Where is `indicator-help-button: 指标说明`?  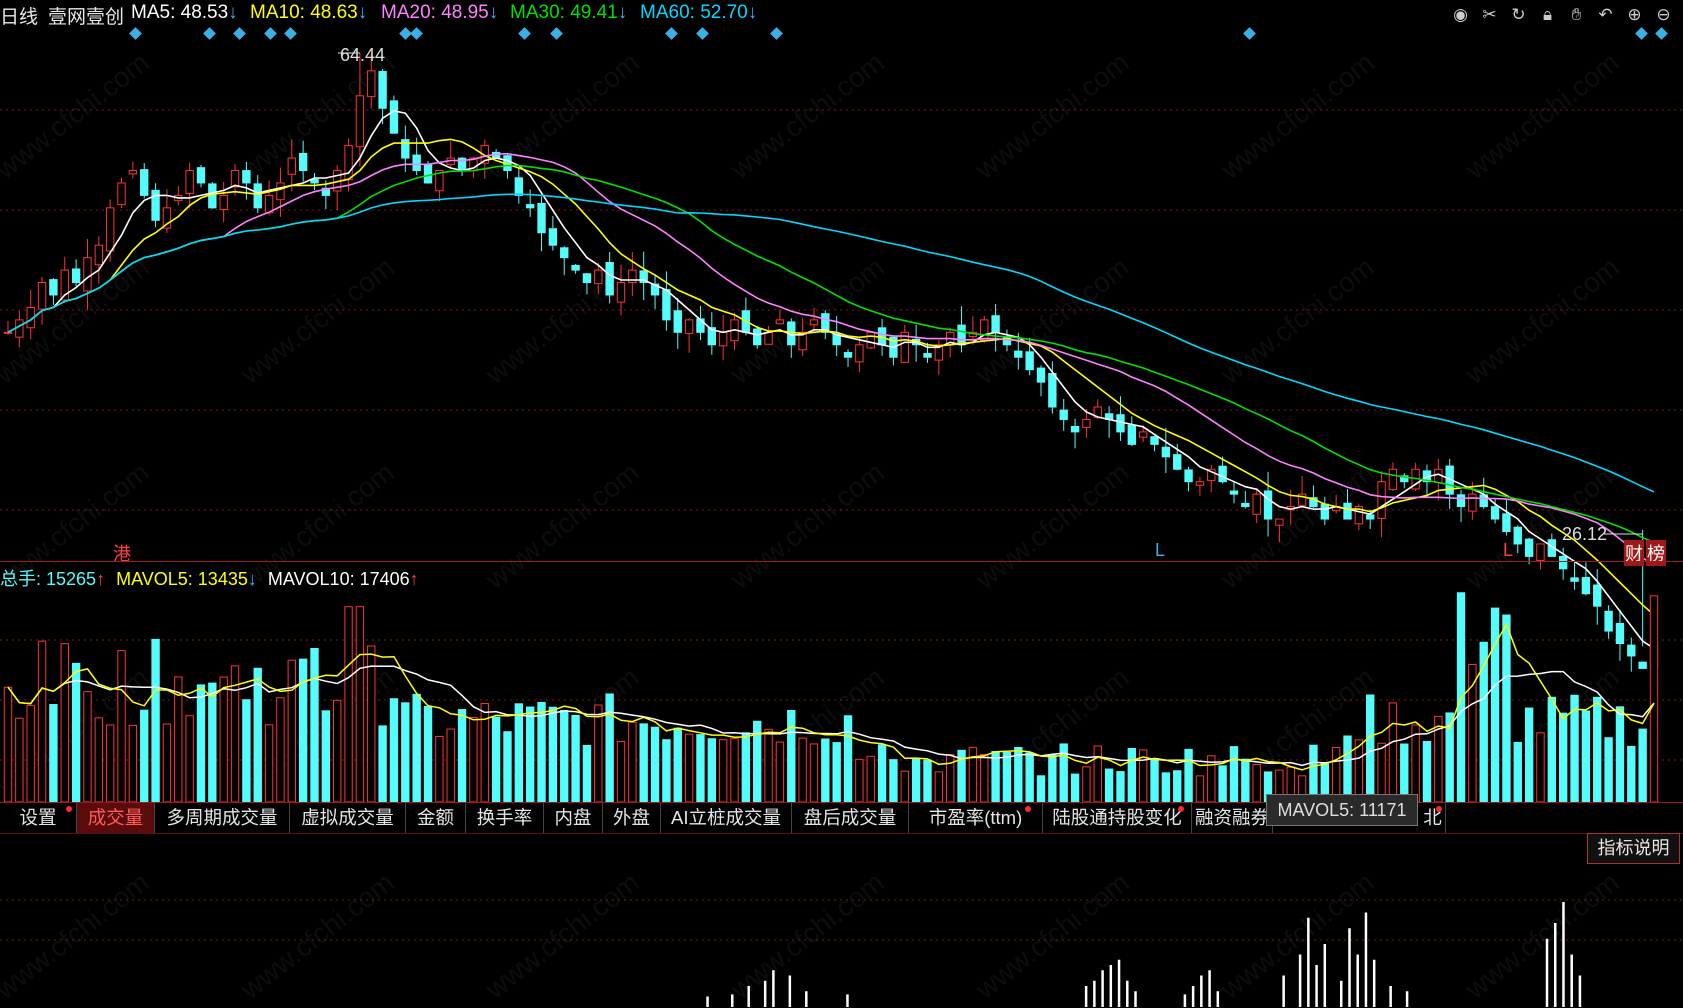
indicator-help-button: 指标说明 is located at coordinates (1633, 848).